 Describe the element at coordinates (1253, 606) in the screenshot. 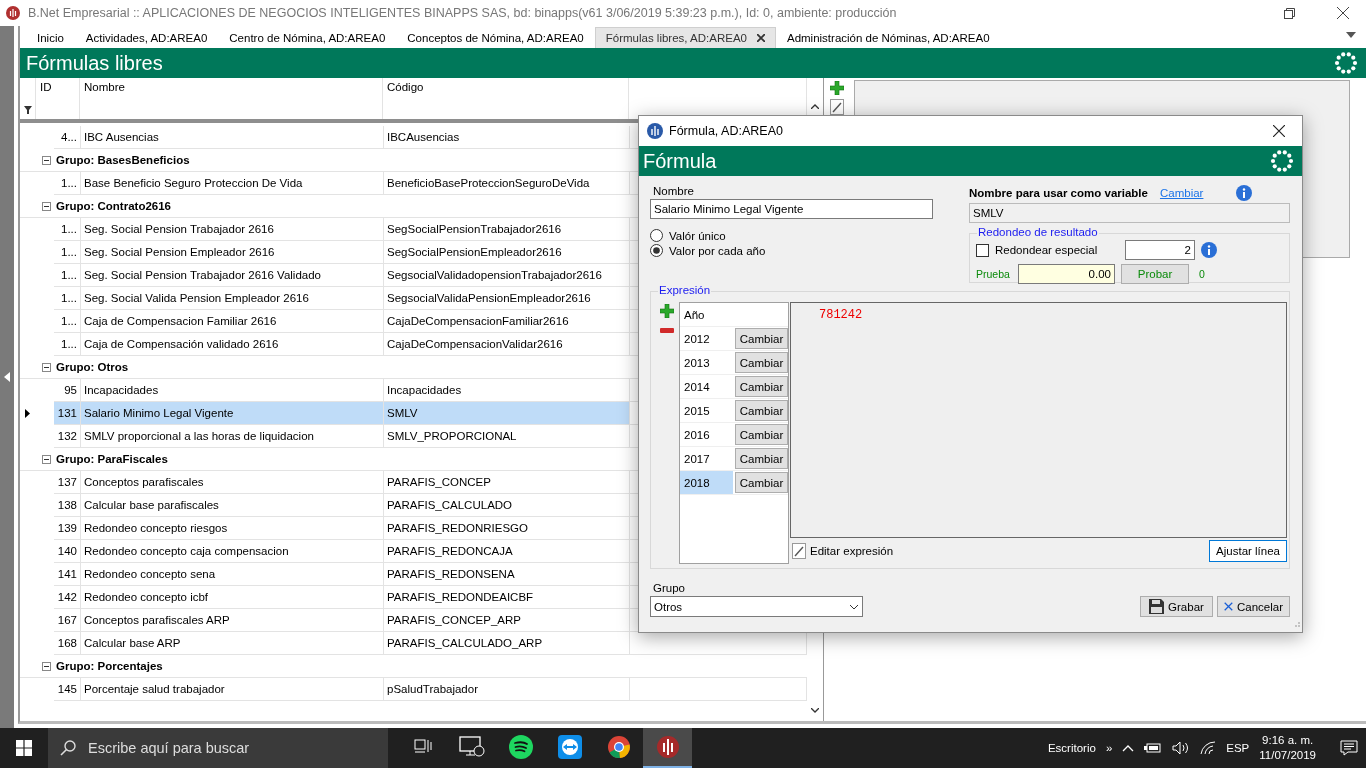

I see `cancel-button: Cancelar` at that location.